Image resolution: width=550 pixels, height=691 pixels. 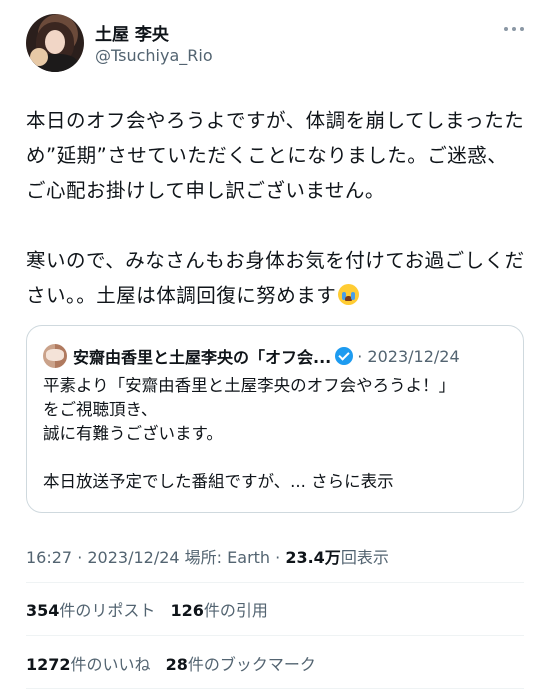 I want to click on tweet-meta: 16:27 · 2023/12/24 場所: Earth · 23.4万回表示, so click(x=207, y=556).